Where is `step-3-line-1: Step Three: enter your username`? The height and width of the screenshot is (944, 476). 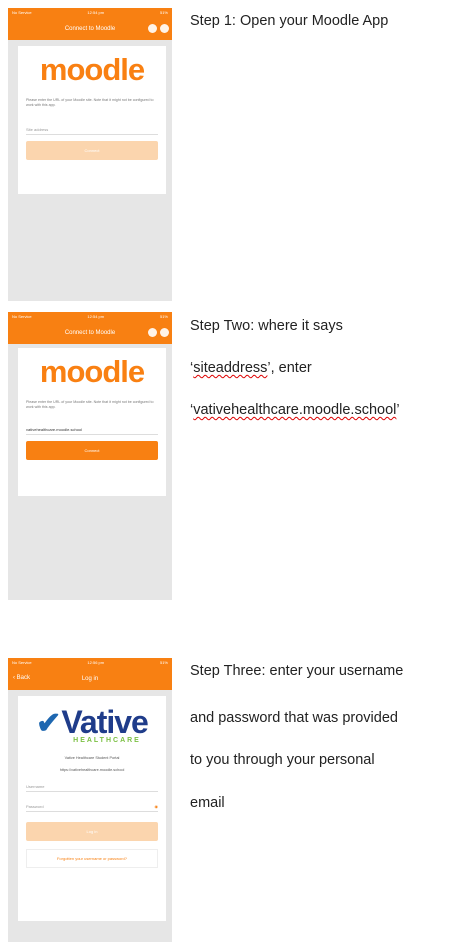
step-3-line-1: Step Three: enter your username is located at coordinates (297, 671).